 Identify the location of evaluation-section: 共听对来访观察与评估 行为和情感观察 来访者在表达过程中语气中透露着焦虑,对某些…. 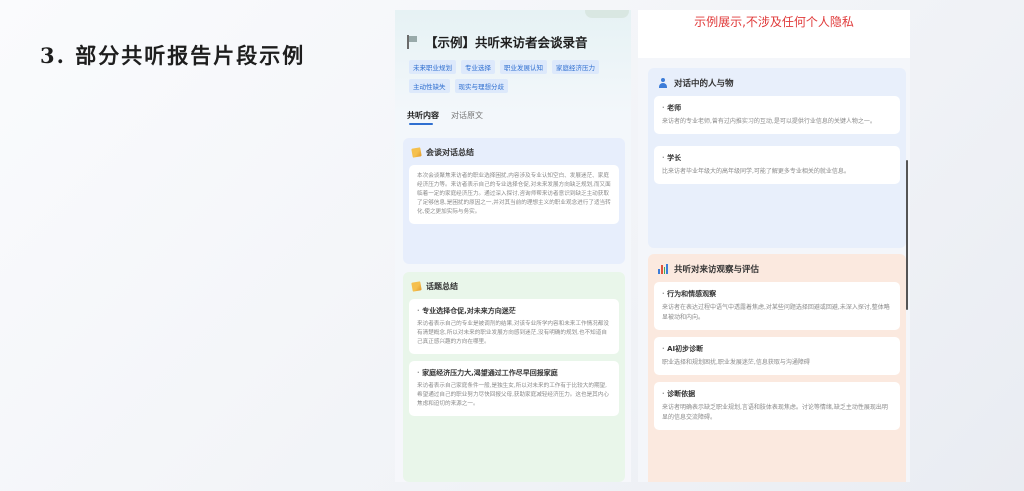
(777, 368).